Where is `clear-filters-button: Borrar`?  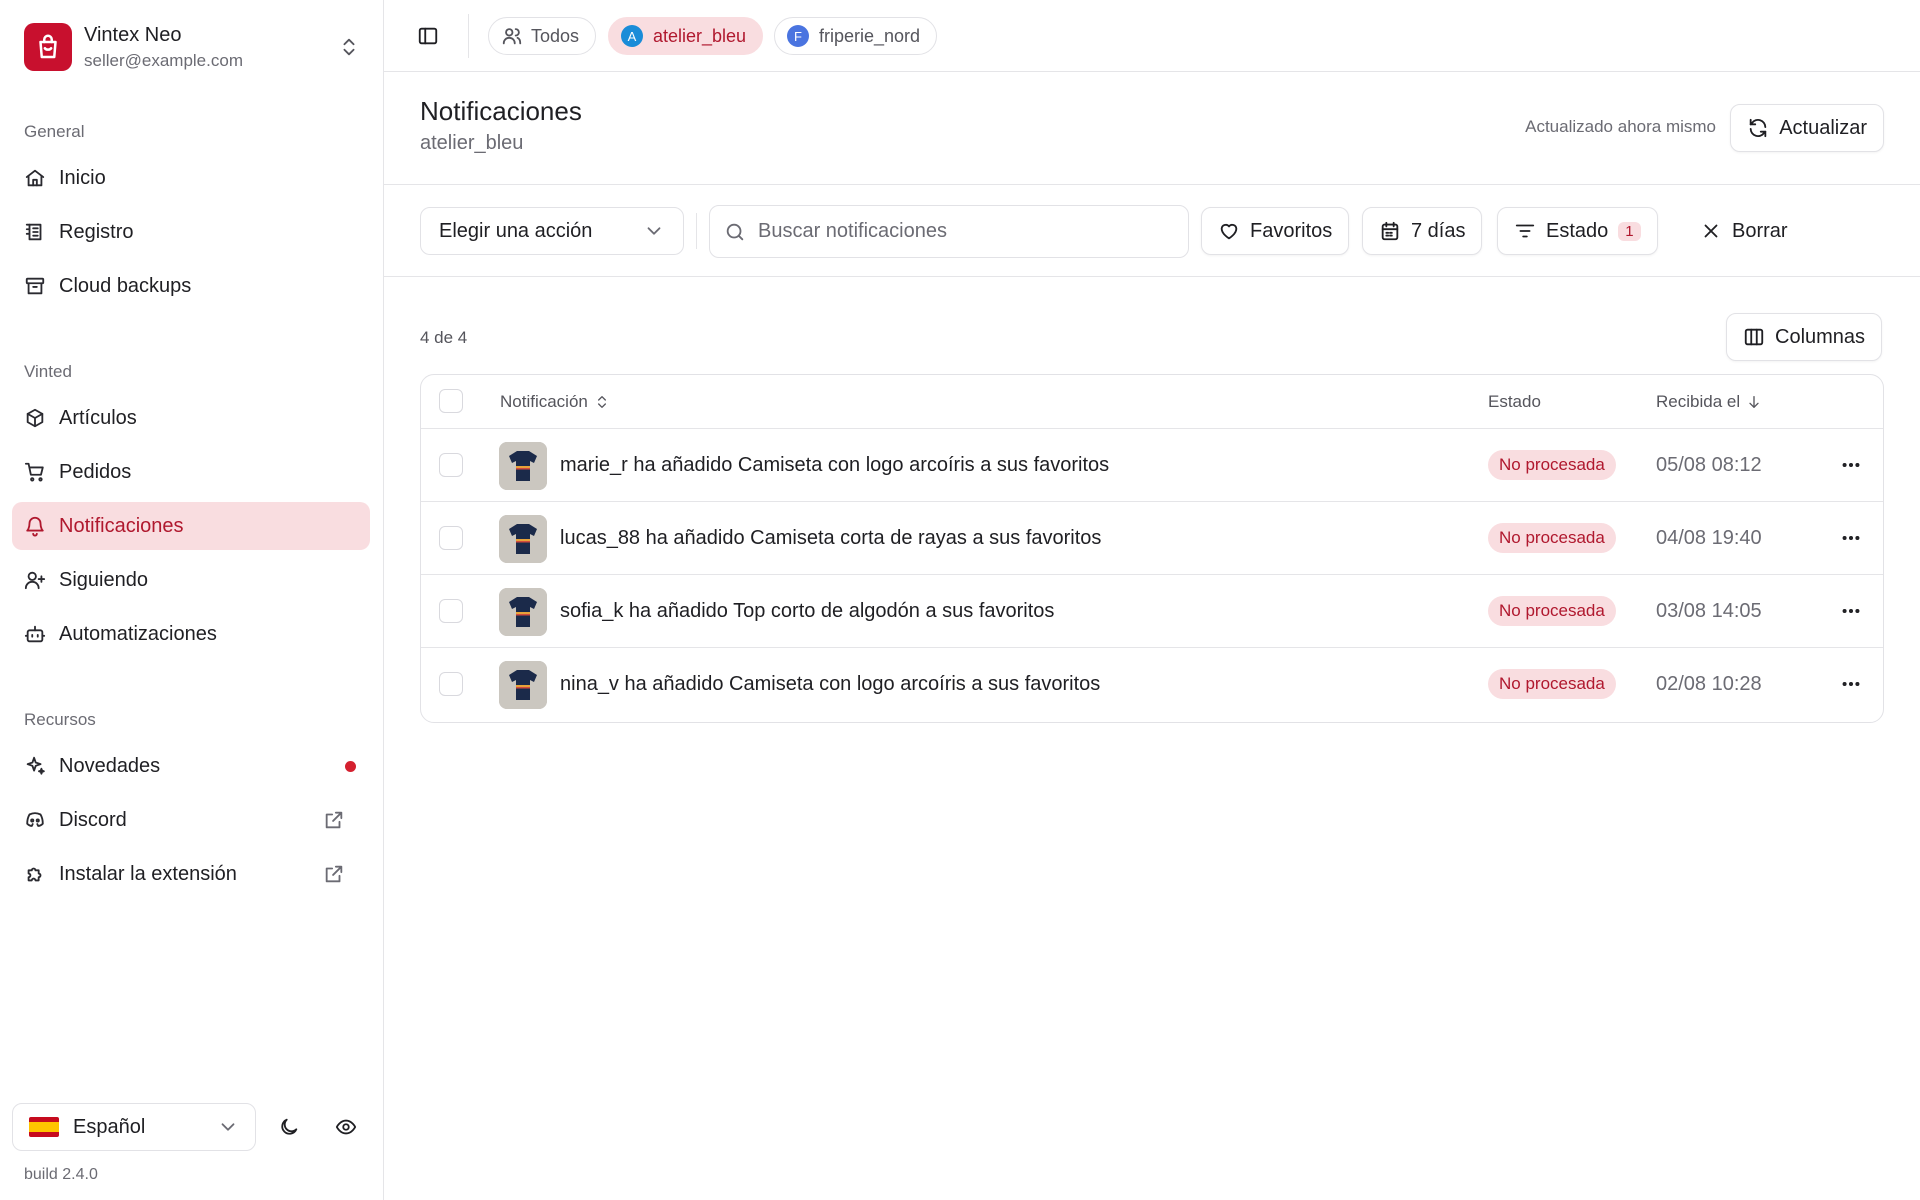 clear-filters-button: Borrar is located at coordinates (1744, 231).